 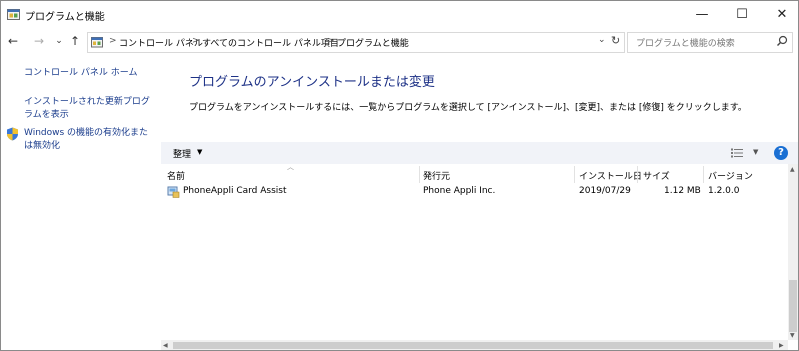 I want to click on column-header-installed-on: インストール日, so click(x=610, y=175).